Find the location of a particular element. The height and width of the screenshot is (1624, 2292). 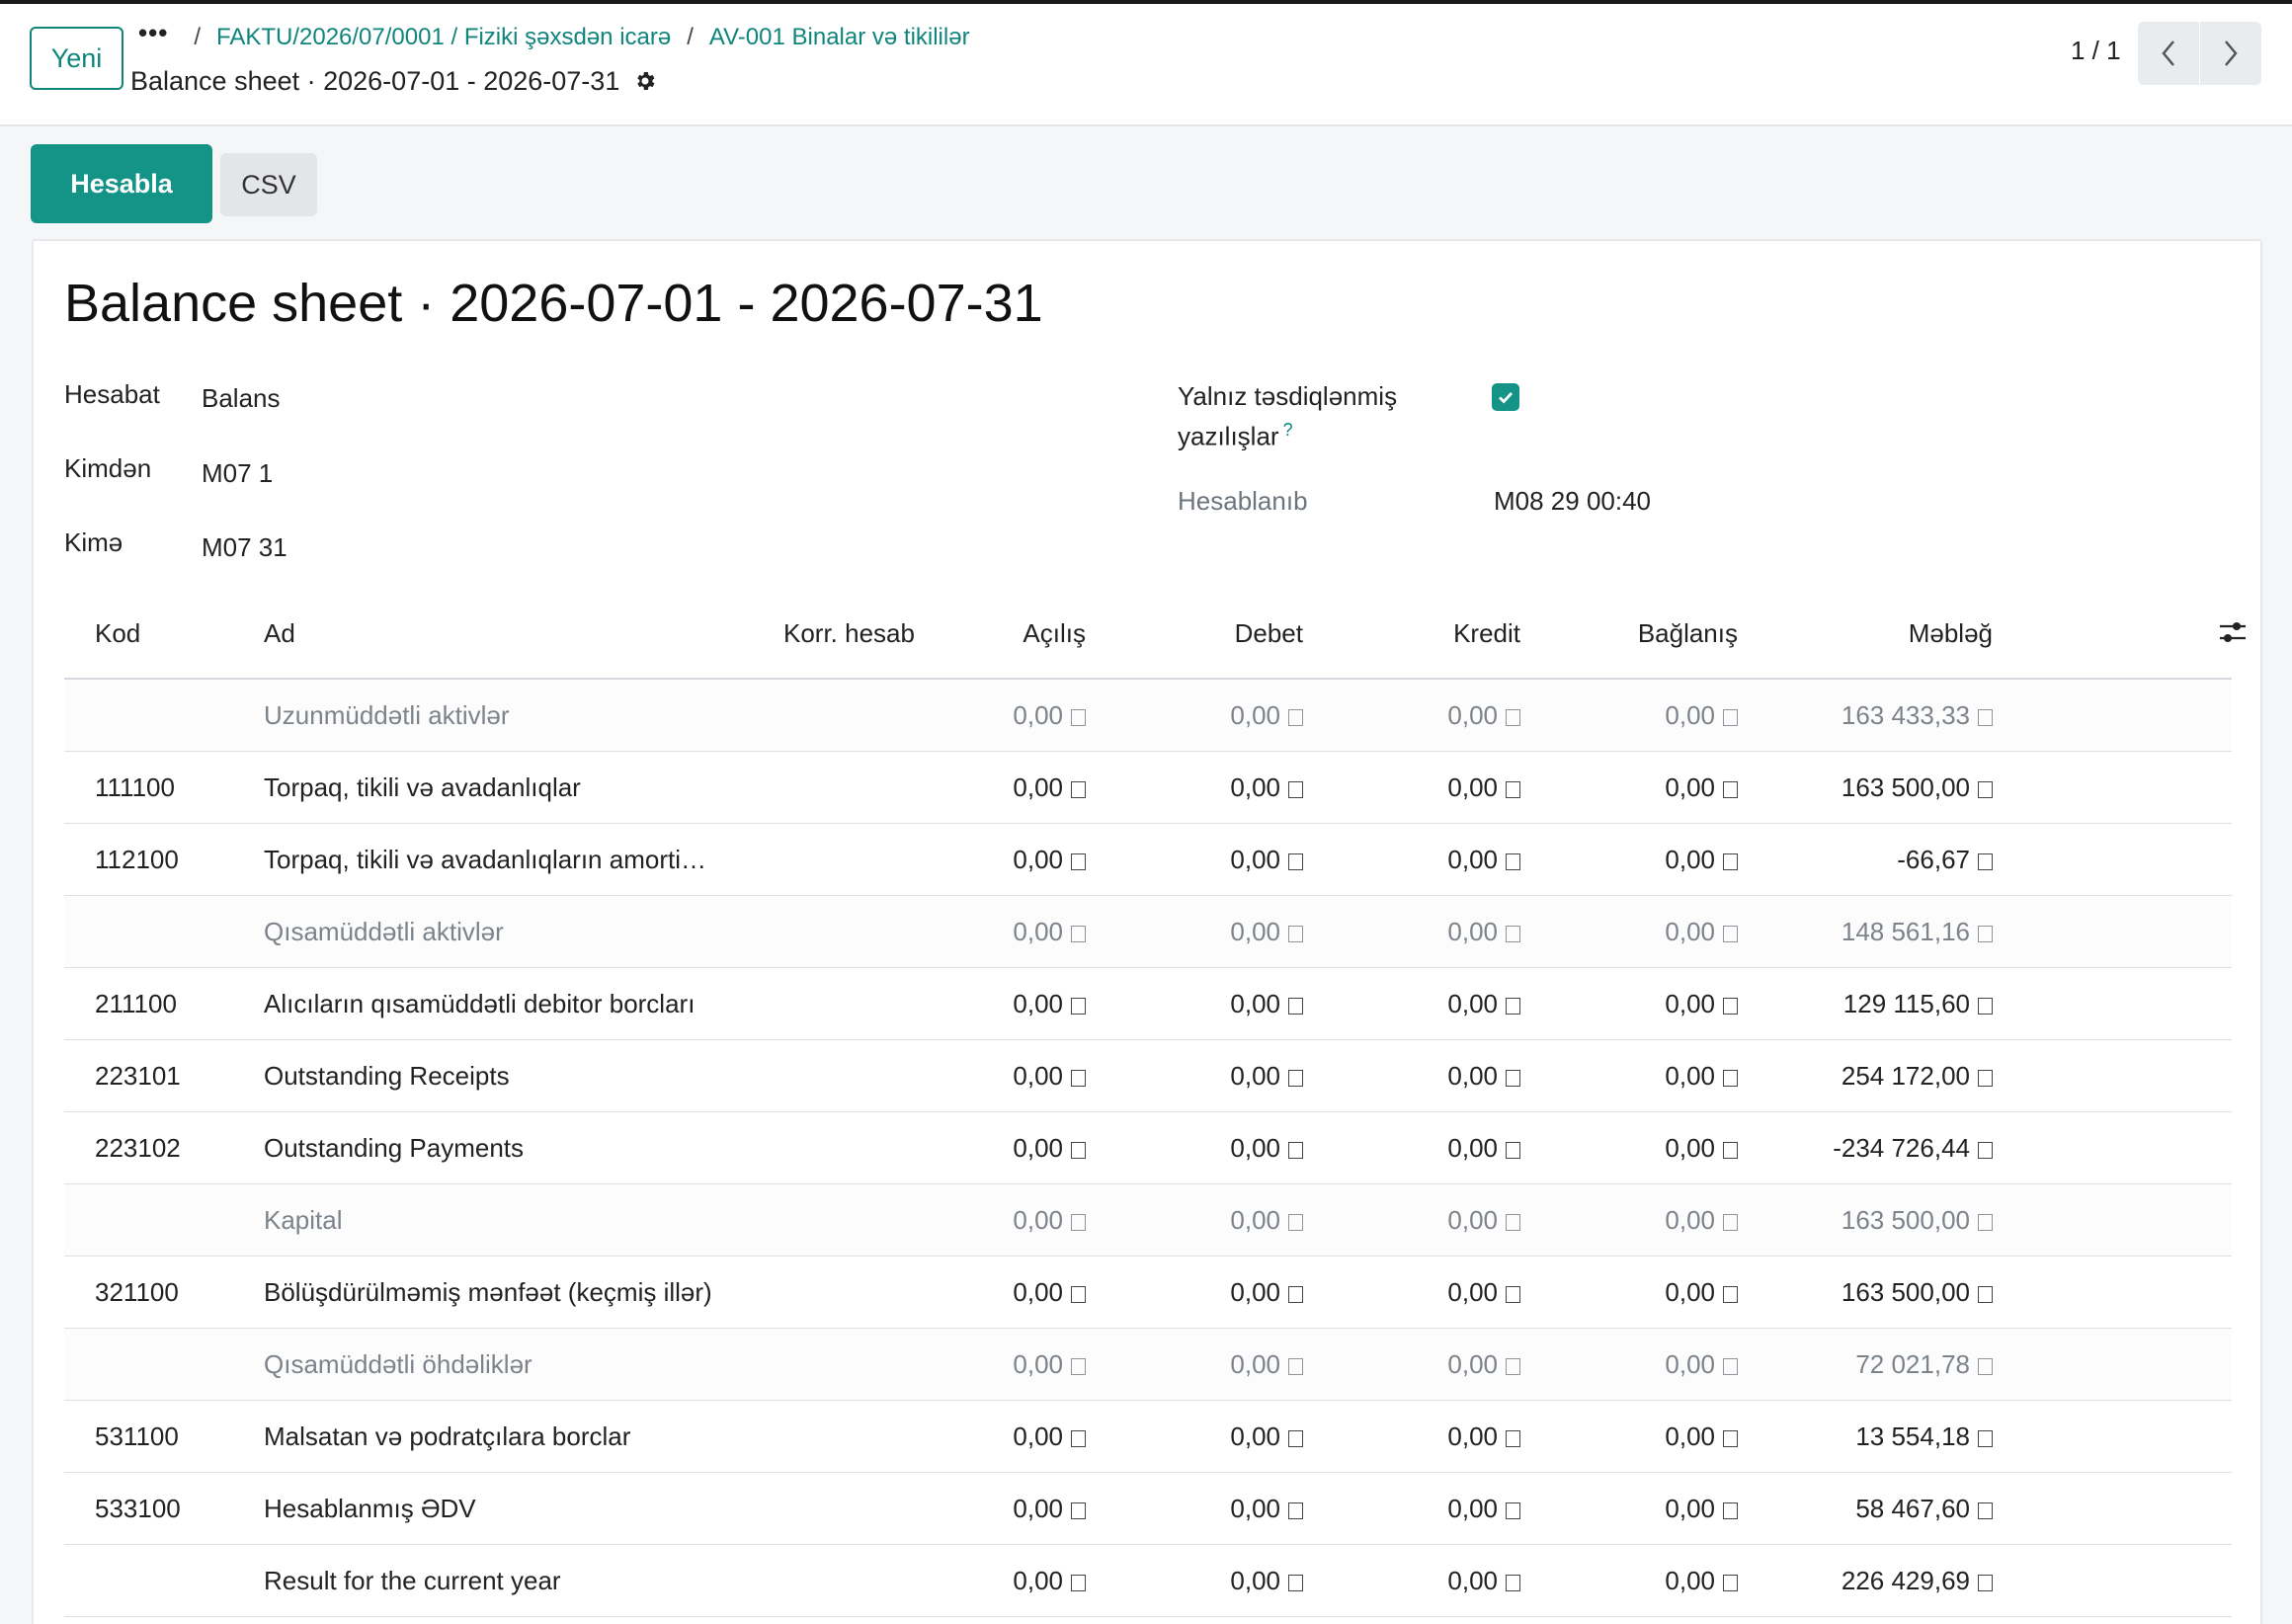

column-header-counter-account: Korr. hesab is located at coordinates (849, 633).